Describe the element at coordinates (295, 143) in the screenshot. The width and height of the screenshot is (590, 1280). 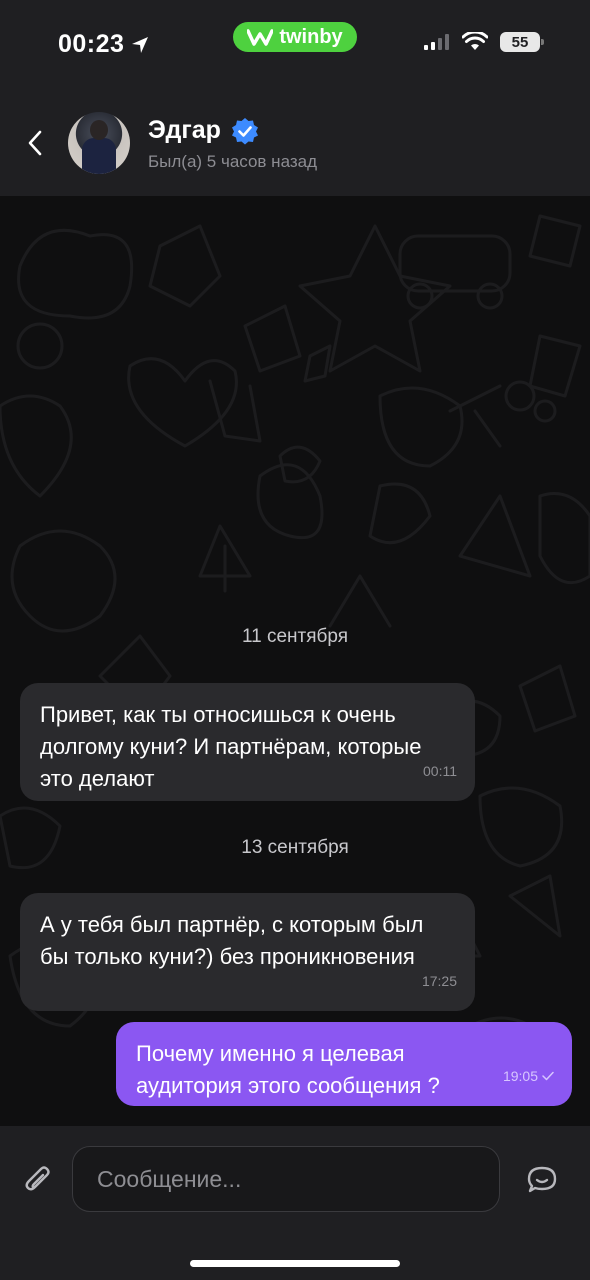
I see `chat-header: Эдгар Был(а) 5 часов назад` at that location.